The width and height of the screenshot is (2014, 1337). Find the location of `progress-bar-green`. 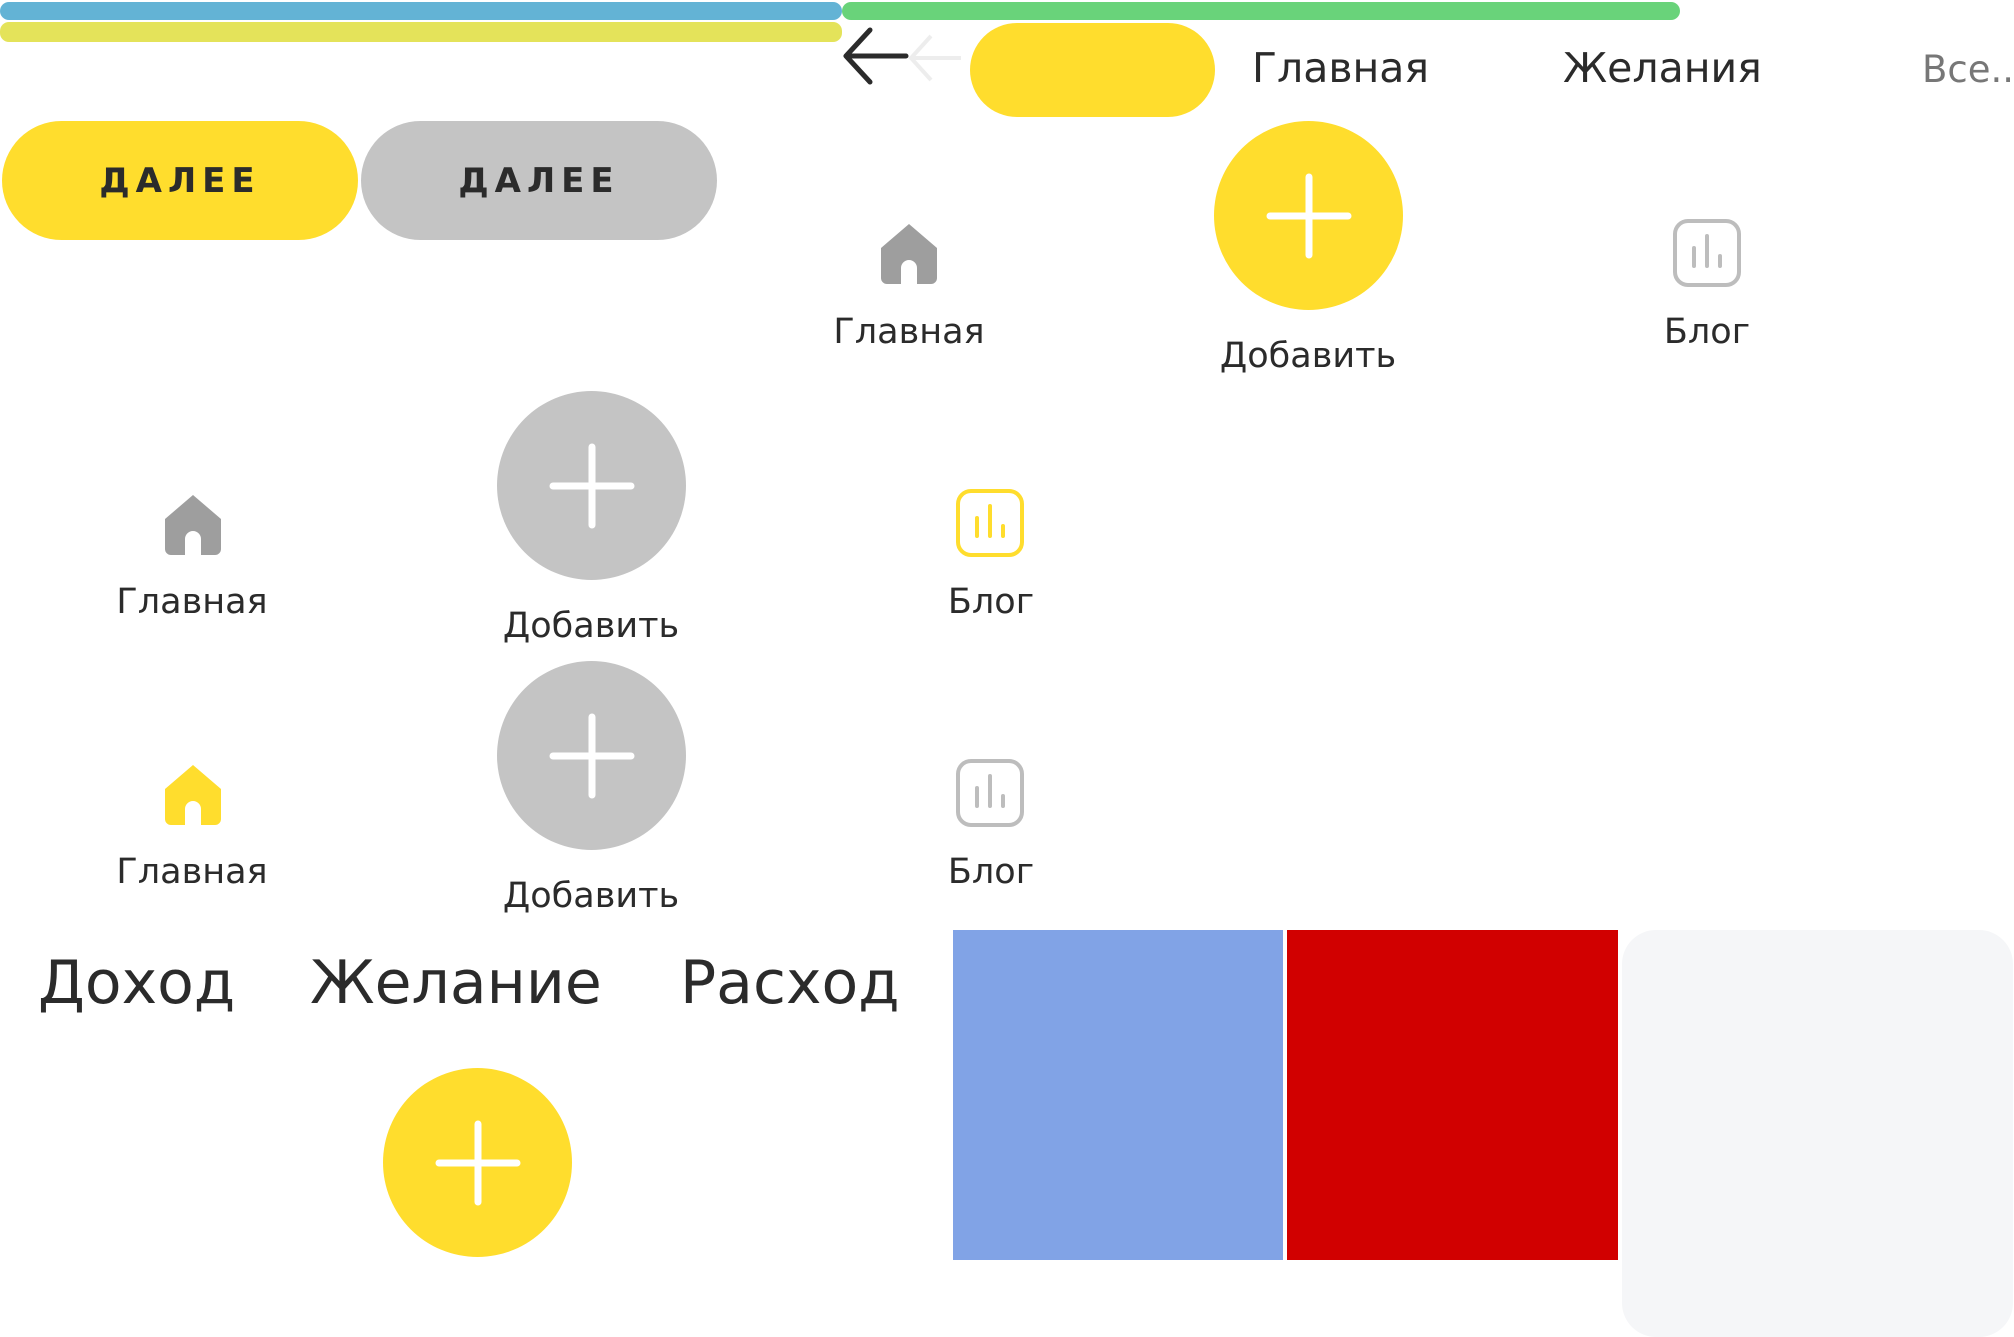

progress-bar-green is located at coordinates (1261, 11).